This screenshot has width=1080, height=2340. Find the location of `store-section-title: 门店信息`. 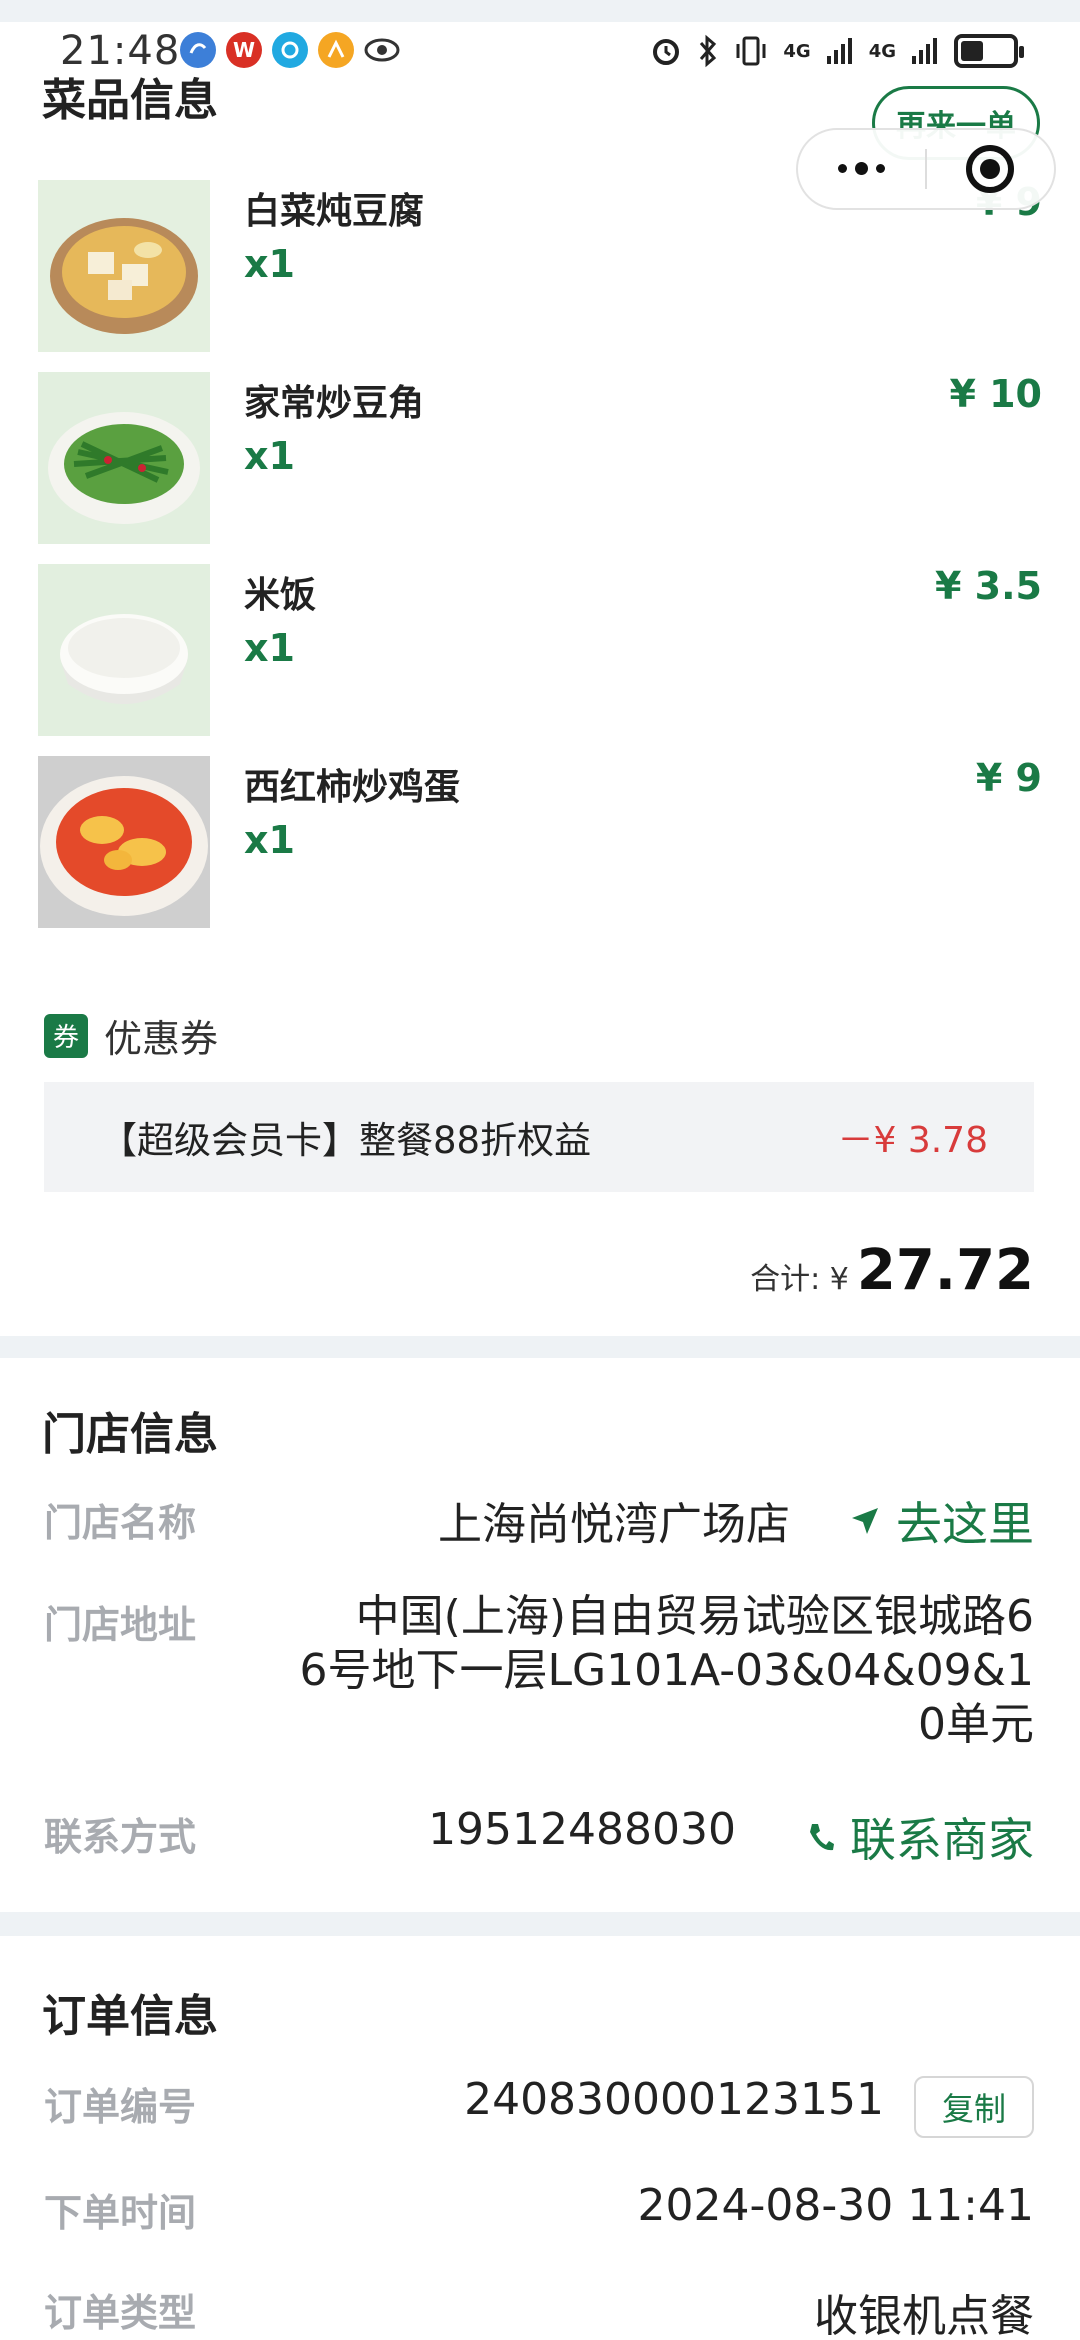

store-section-title: 门店信息 is located at coordinates (130, 1434).